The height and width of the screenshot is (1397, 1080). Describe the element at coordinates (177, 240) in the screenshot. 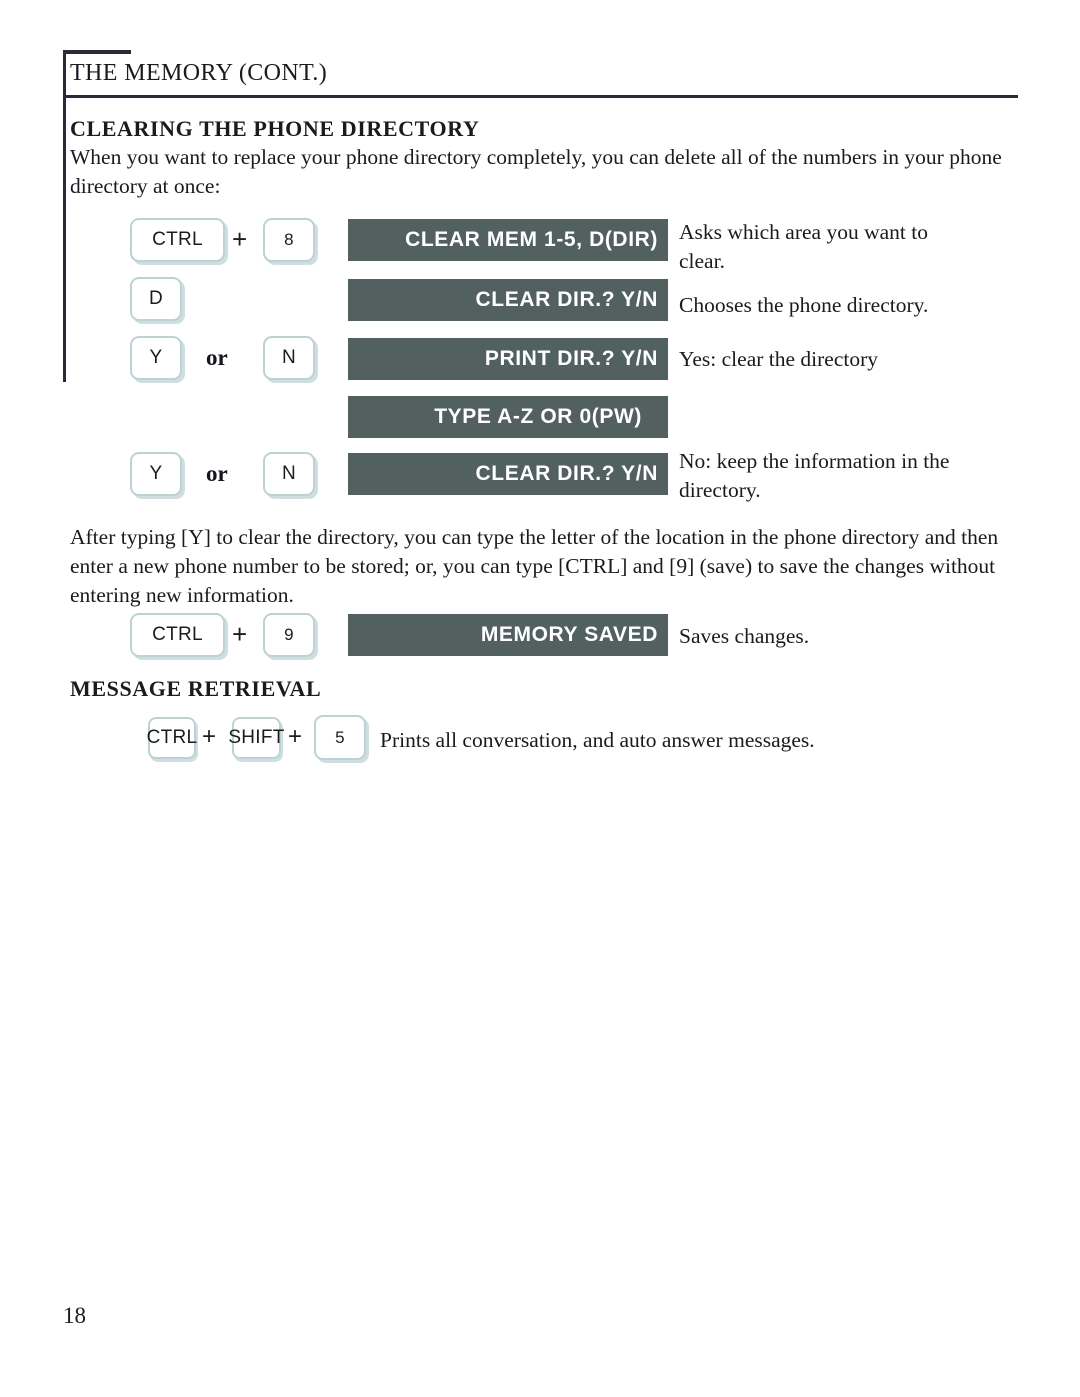

I see `key-ctrl-1: CTRL` at that location.